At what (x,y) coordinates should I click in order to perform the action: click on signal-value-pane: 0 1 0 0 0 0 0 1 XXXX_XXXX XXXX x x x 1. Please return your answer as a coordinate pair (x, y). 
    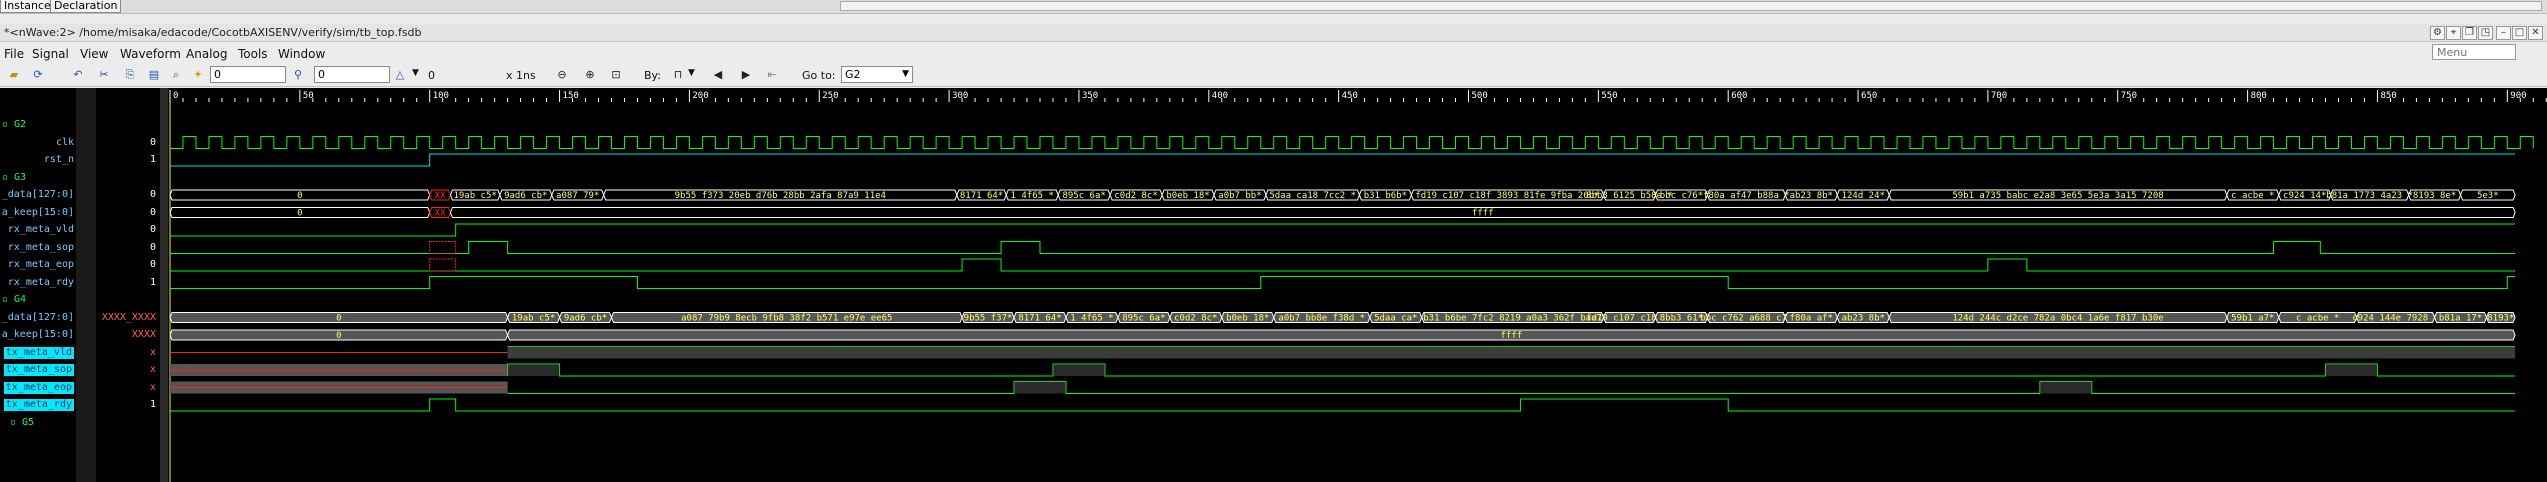
    Looking at the image, I should click on (128, 285).